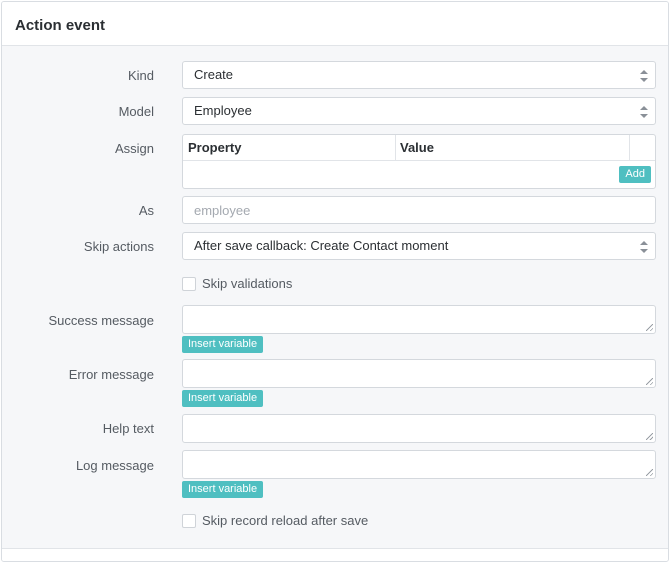 This screenshot has width=670, height=563. What do you see at coordinates (419, 161) in the screenshot?
I see `assign-table: Property Value Add` at bounding box center [419, 161].